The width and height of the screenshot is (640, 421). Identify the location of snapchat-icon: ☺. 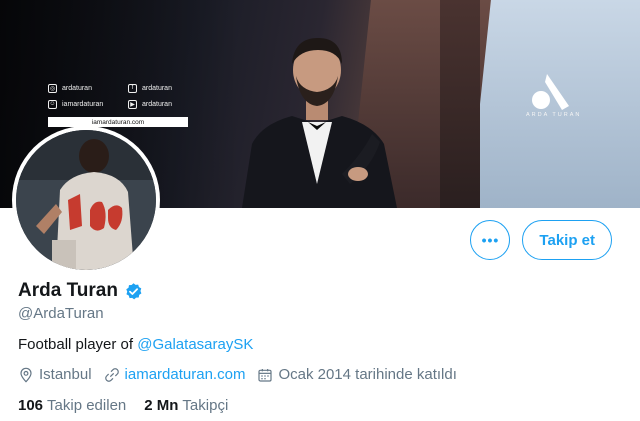
(52, 104).